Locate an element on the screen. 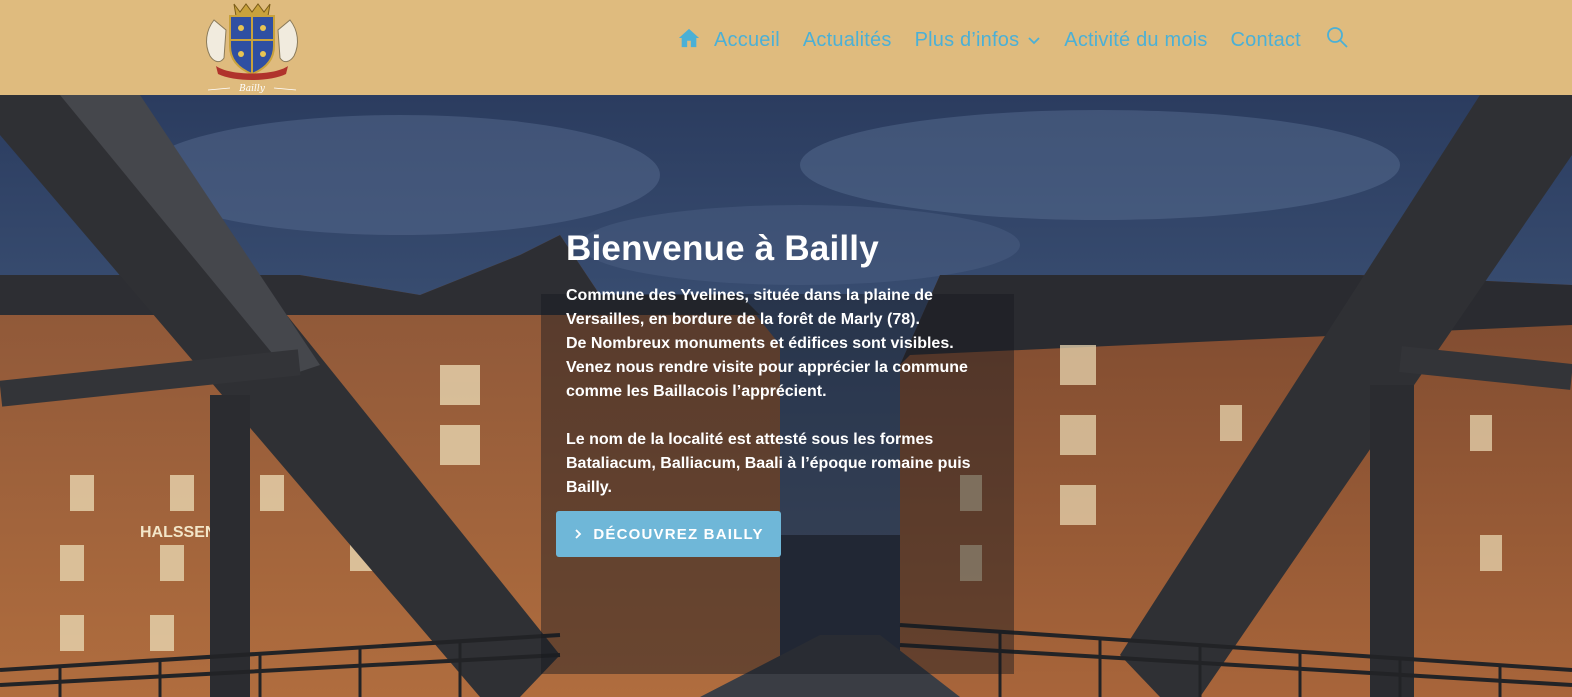 Image resolution: width=1572 pixels, height=697 pixels. coat-of-arms-logo: Bailly is located at coordinates (252, 47).